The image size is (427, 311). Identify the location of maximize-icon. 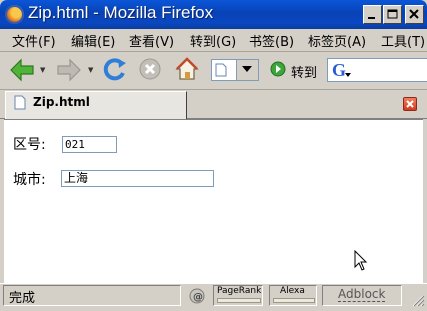
(392, 14).